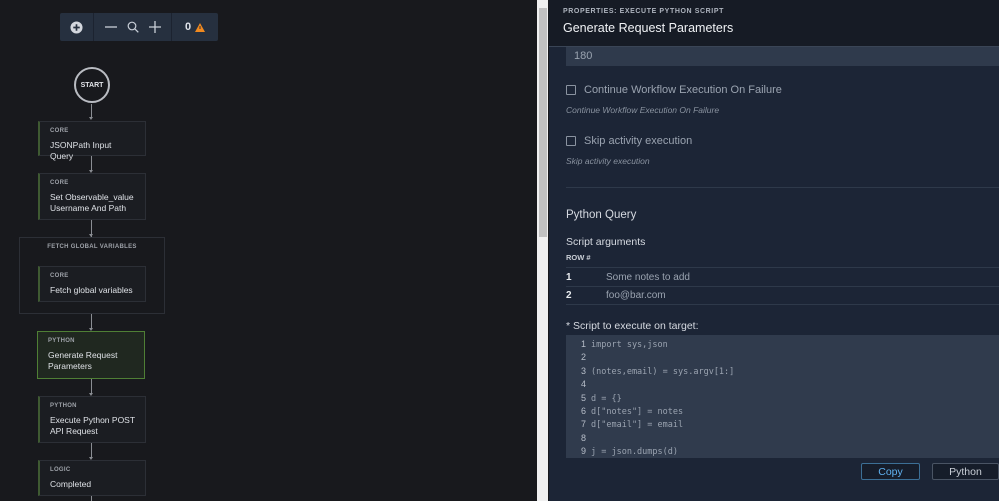  I want to click on code-line: 3 (notes,email) = sys.argv[1:], so click(787, 371).